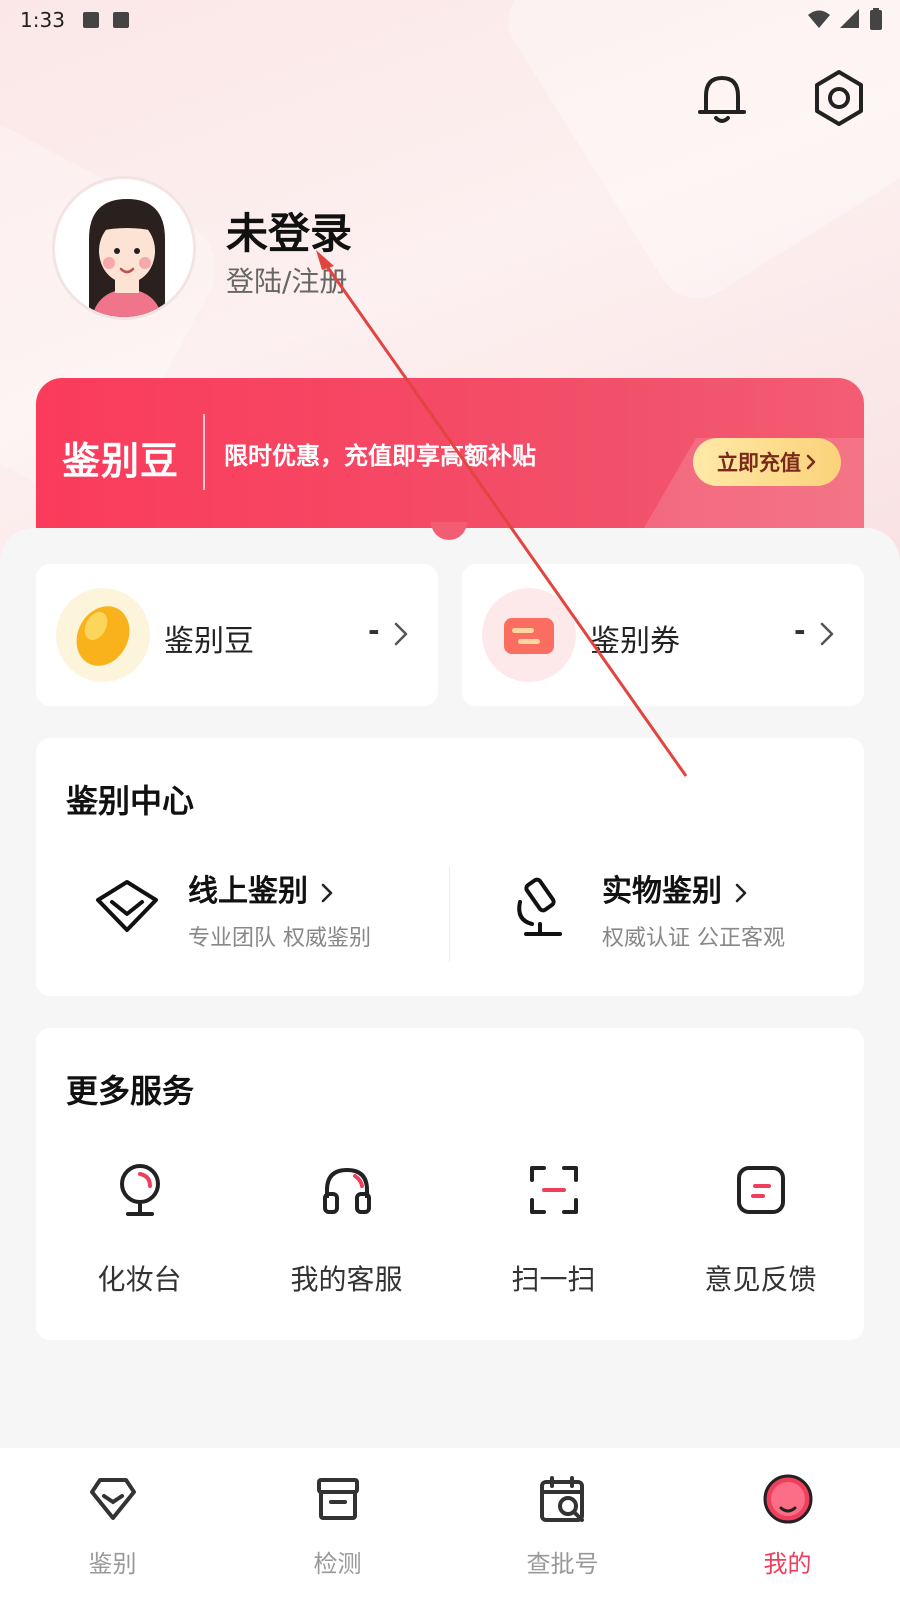  Describe the element at coordinates (346, 1279) in the screenshot. I see `service-label: 我的客服` at that location.